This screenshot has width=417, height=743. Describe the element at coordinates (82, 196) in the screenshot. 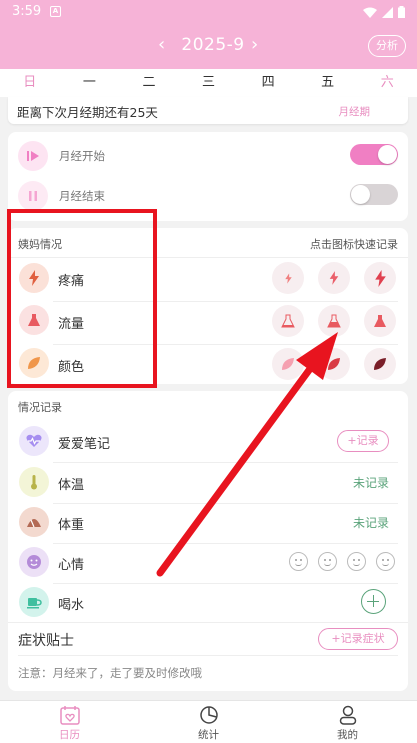

I see `period-end-label: 月经结束` at that location.